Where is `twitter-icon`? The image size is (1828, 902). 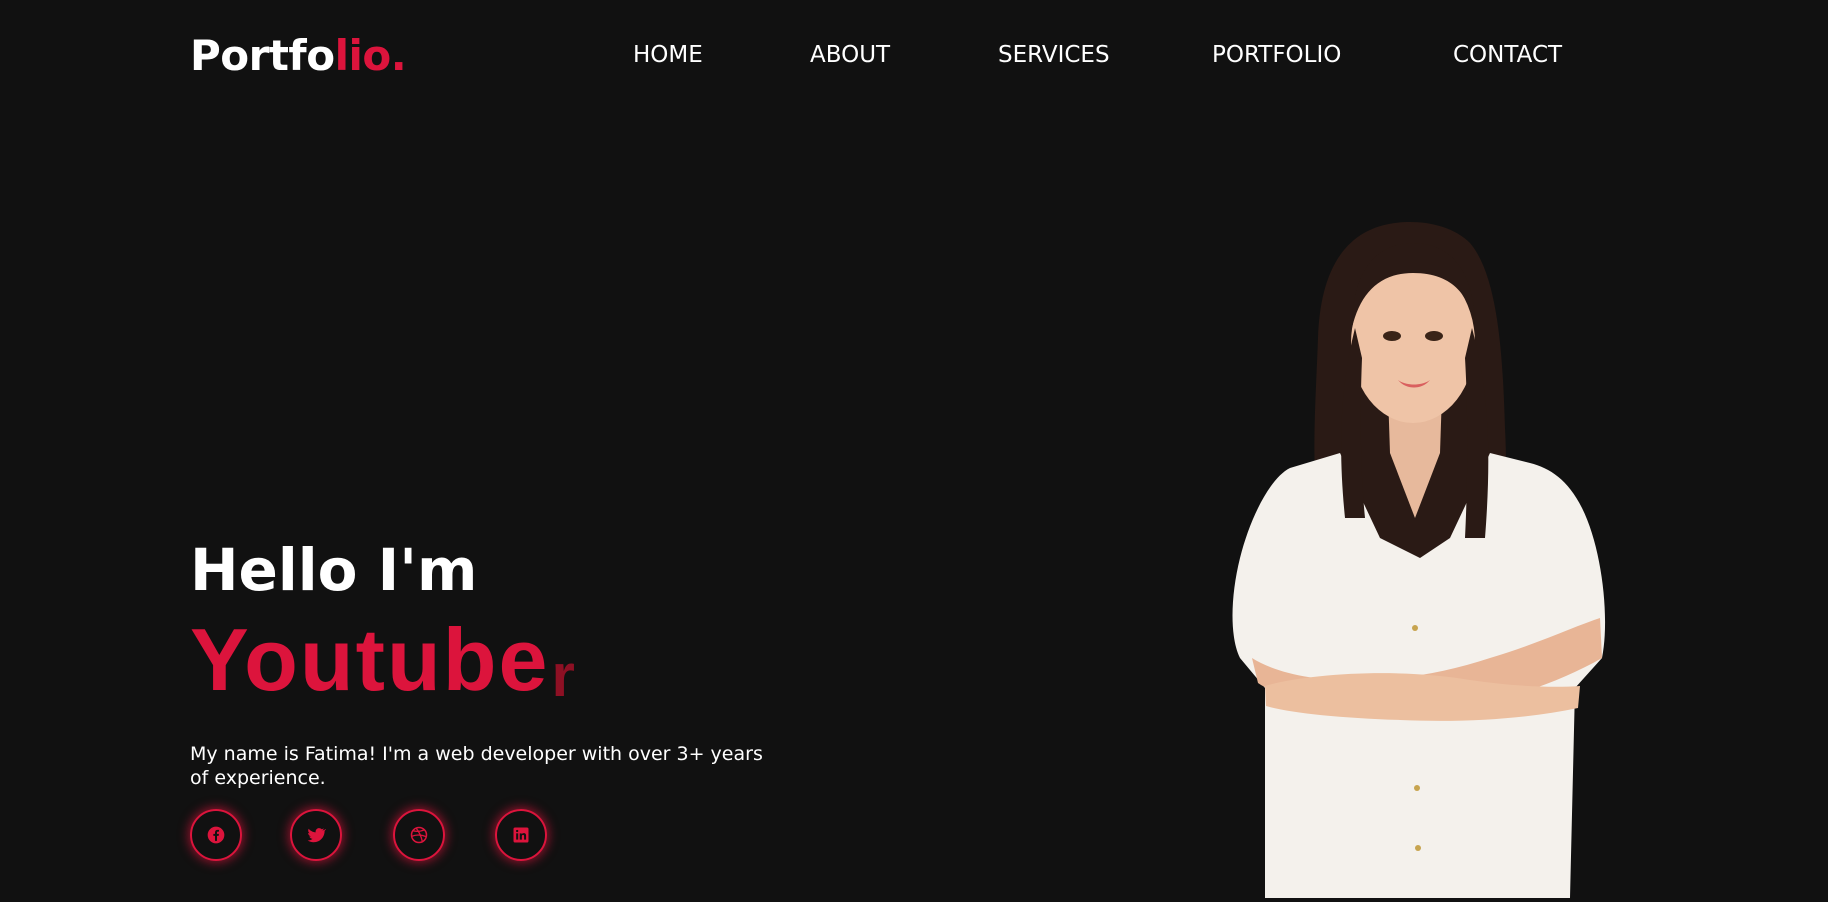 twitter-icon is located at coordinates (316, 835).